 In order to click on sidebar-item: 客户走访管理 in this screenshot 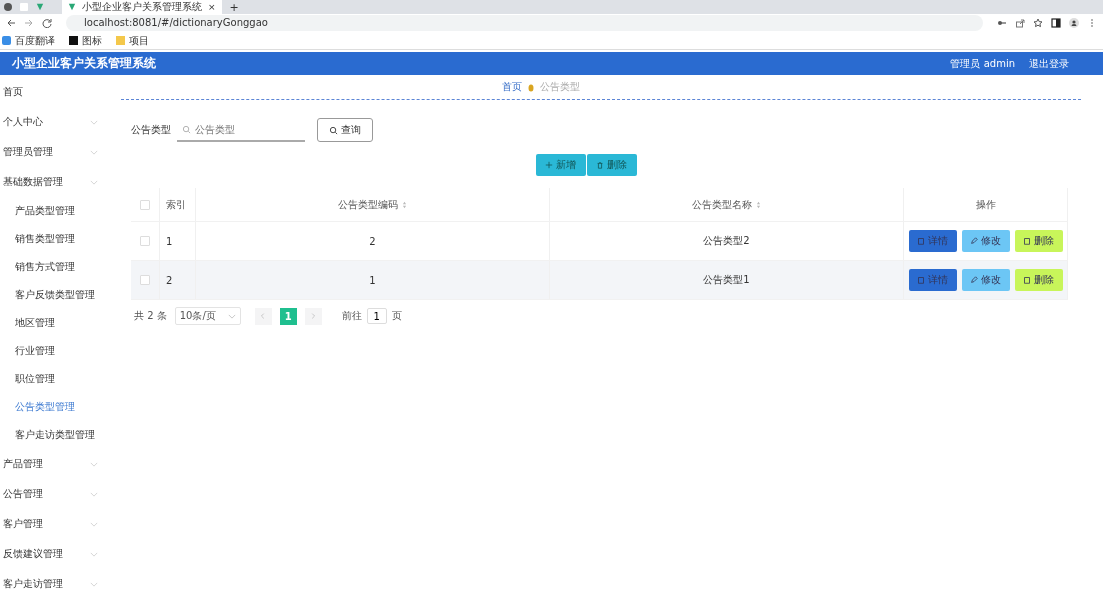, I will do `click(55, 584)`.